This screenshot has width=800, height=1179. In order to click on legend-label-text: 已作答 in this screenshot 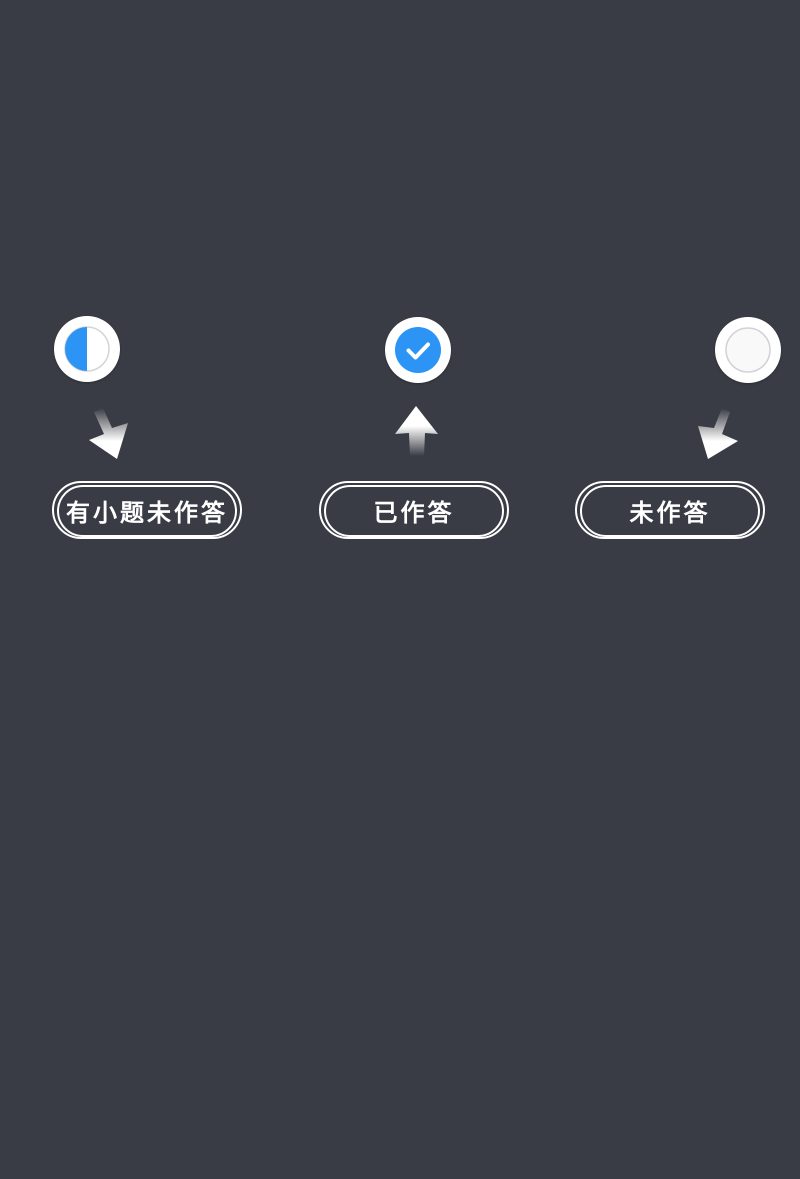, I will do `click(414, 512)`.